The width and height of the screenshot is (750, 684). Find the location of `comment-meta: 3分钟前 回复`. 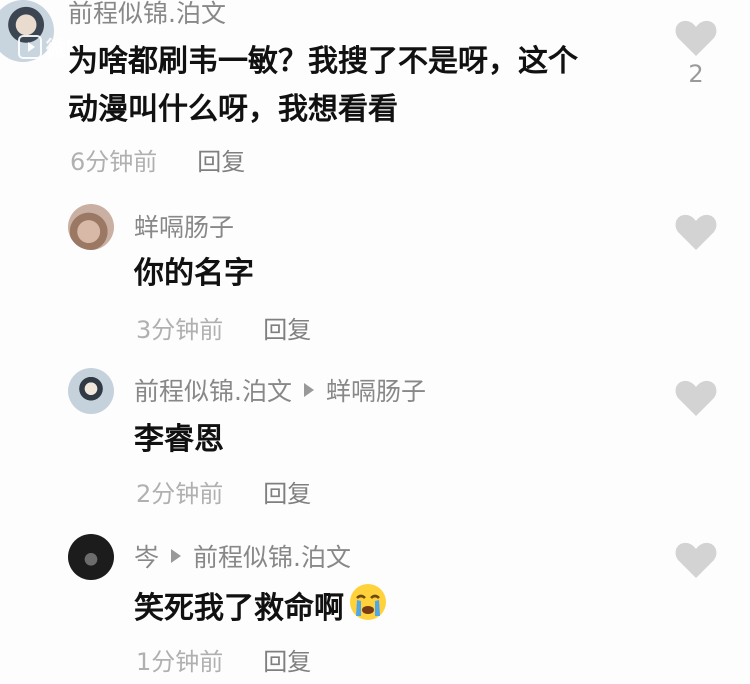

comment-meta: 3分钟前 回复 is located at coordinates (223, 327).